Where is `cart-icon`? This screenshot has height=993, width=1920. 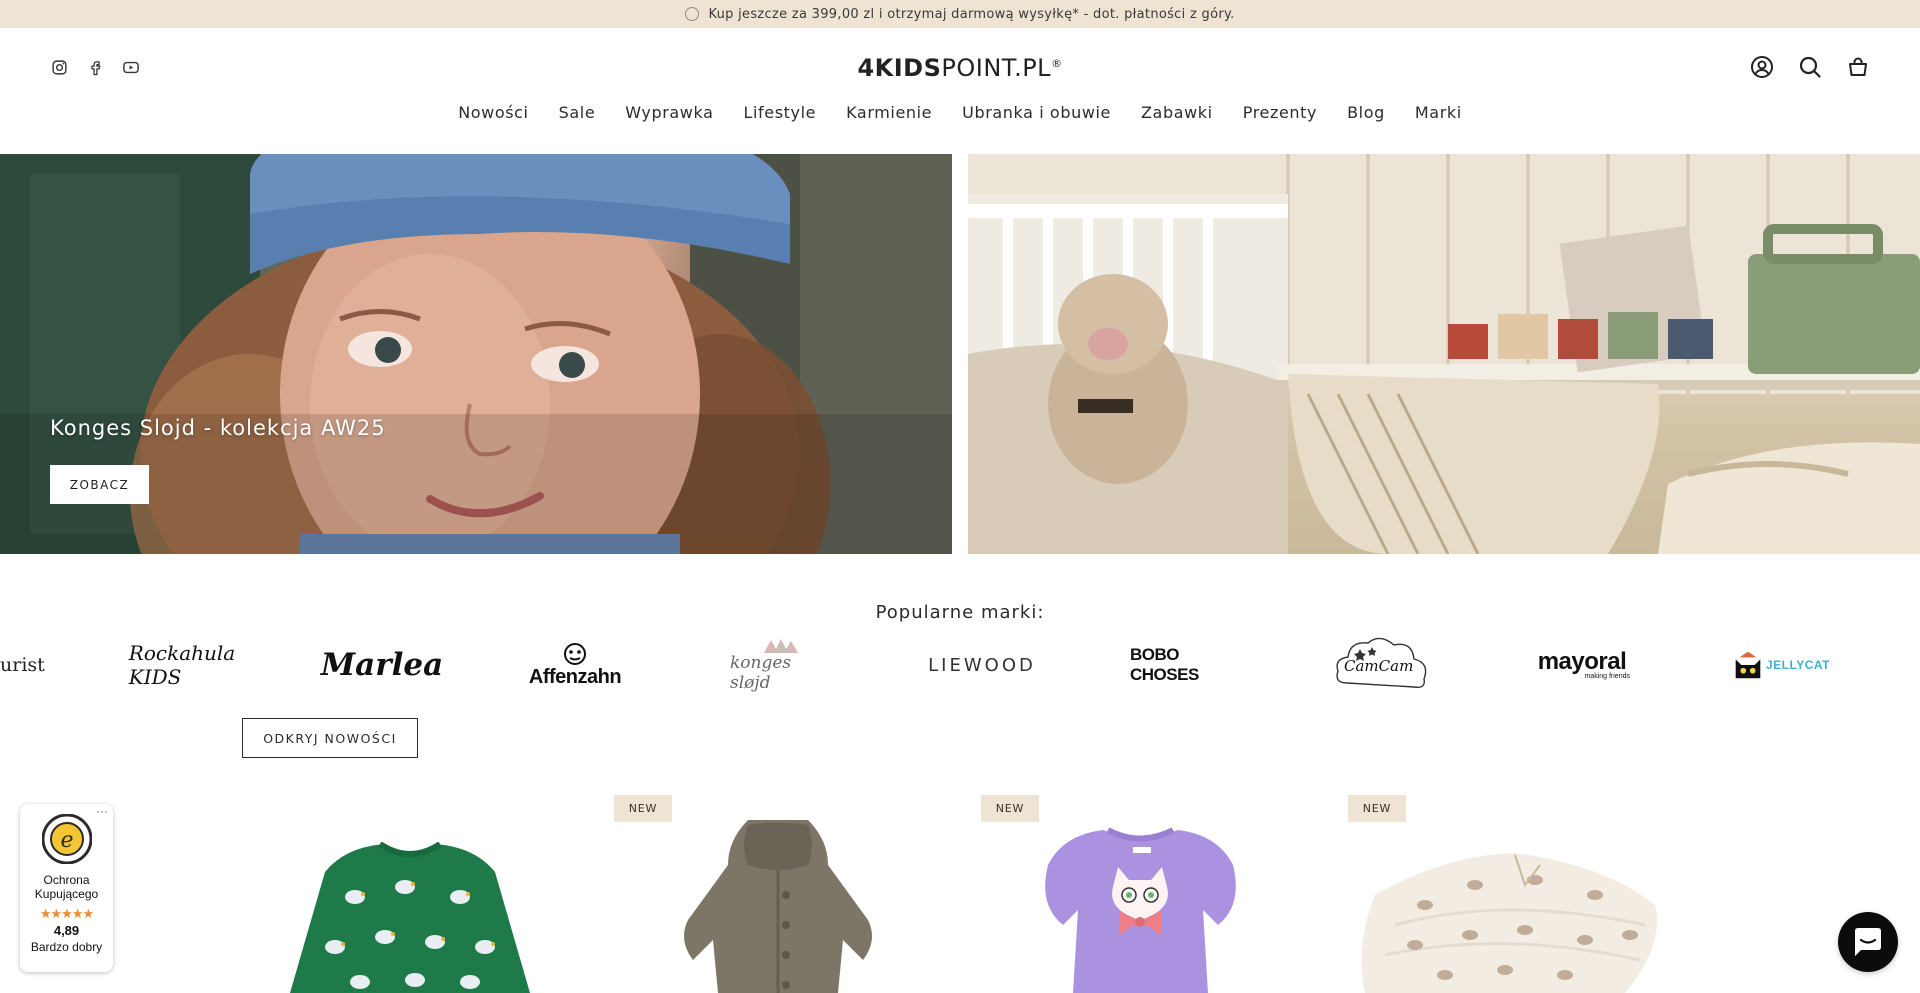 cart-icon is located at coordinates (1858, 67).